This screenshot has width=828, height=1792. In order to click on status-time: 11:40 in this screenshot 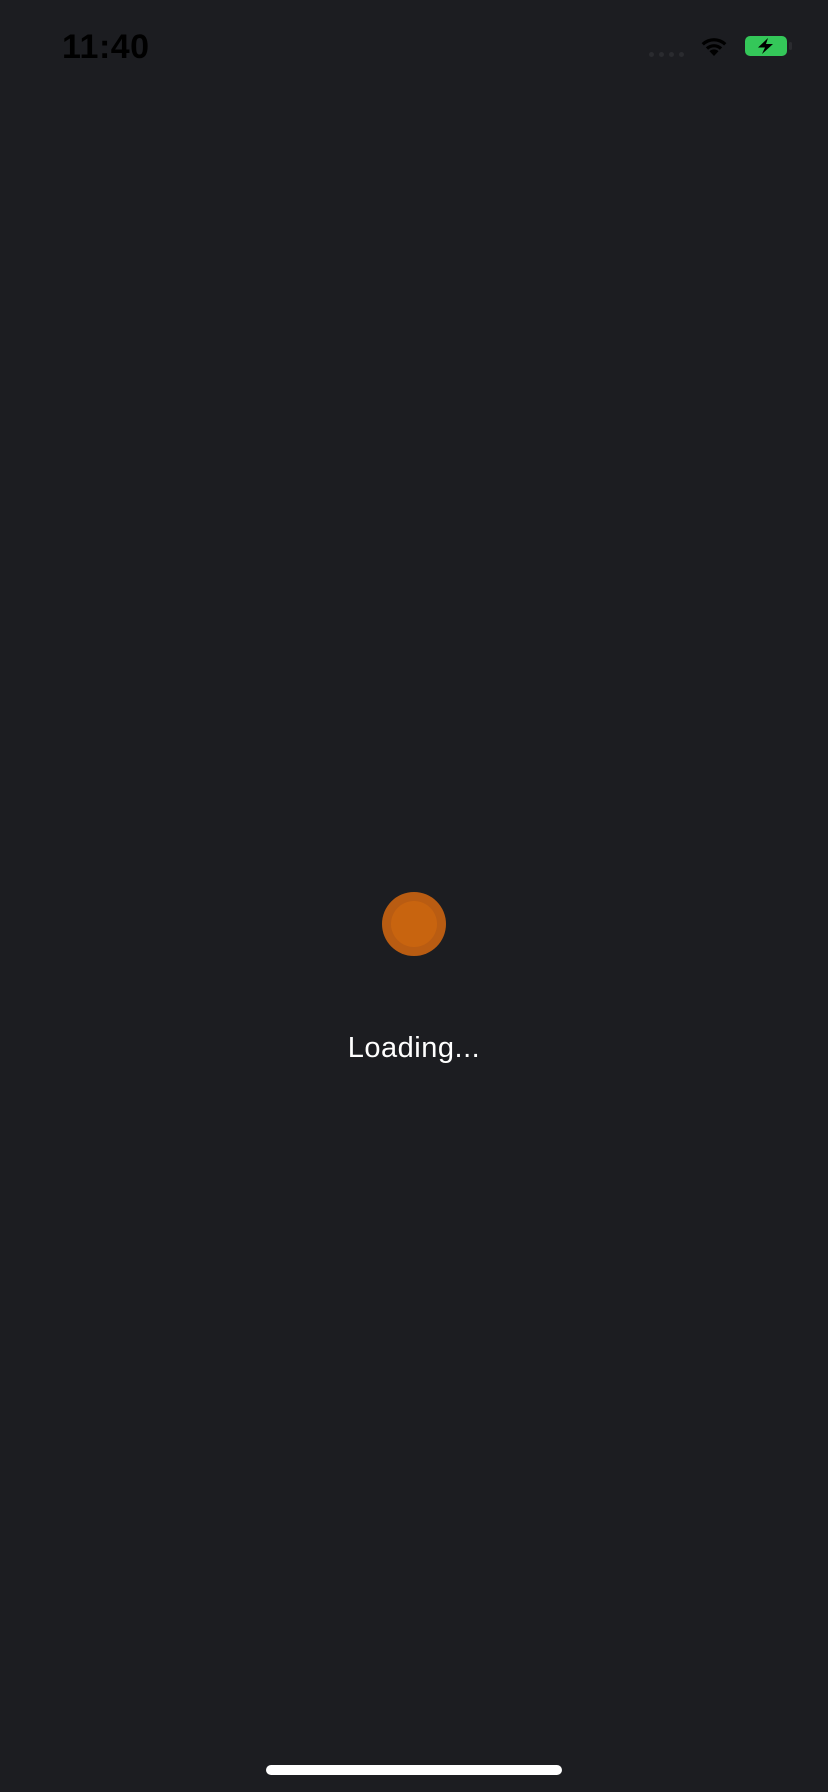, I will do `click(106, 47)`.